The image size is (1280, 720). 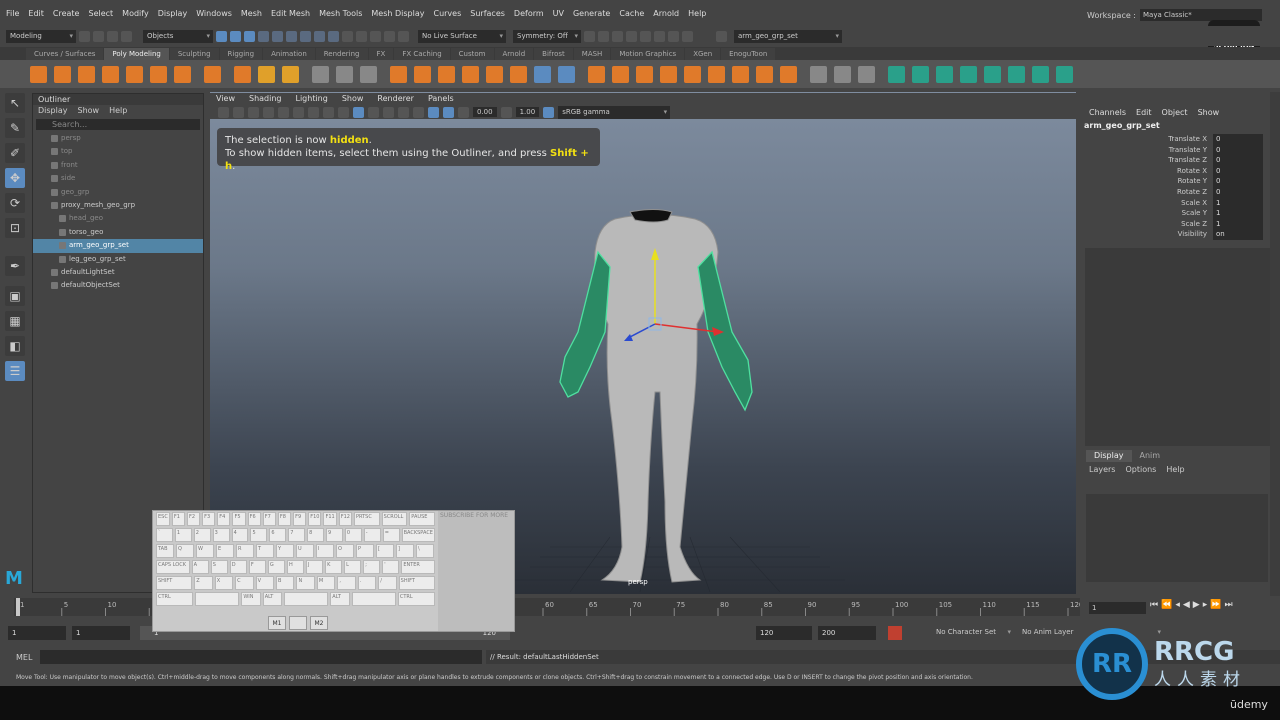 I want to click on lock-selection-icon, so click(x=333, y=36).